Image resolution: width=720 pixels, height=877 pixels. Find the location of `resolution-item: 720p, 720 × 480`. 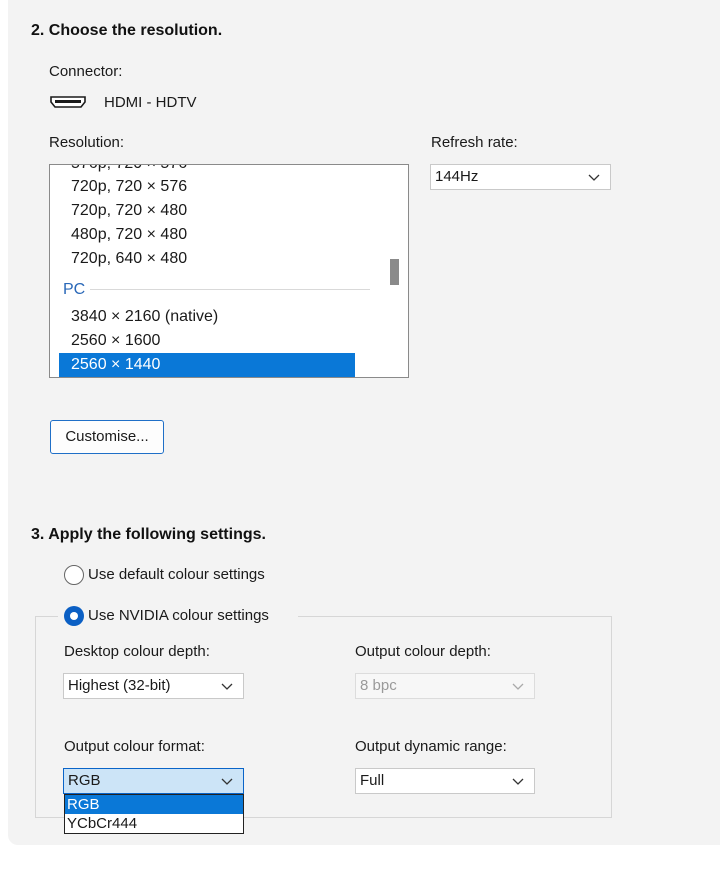

resolution-item: 720p, 720 × 480 is located at coordinates (129, 211).